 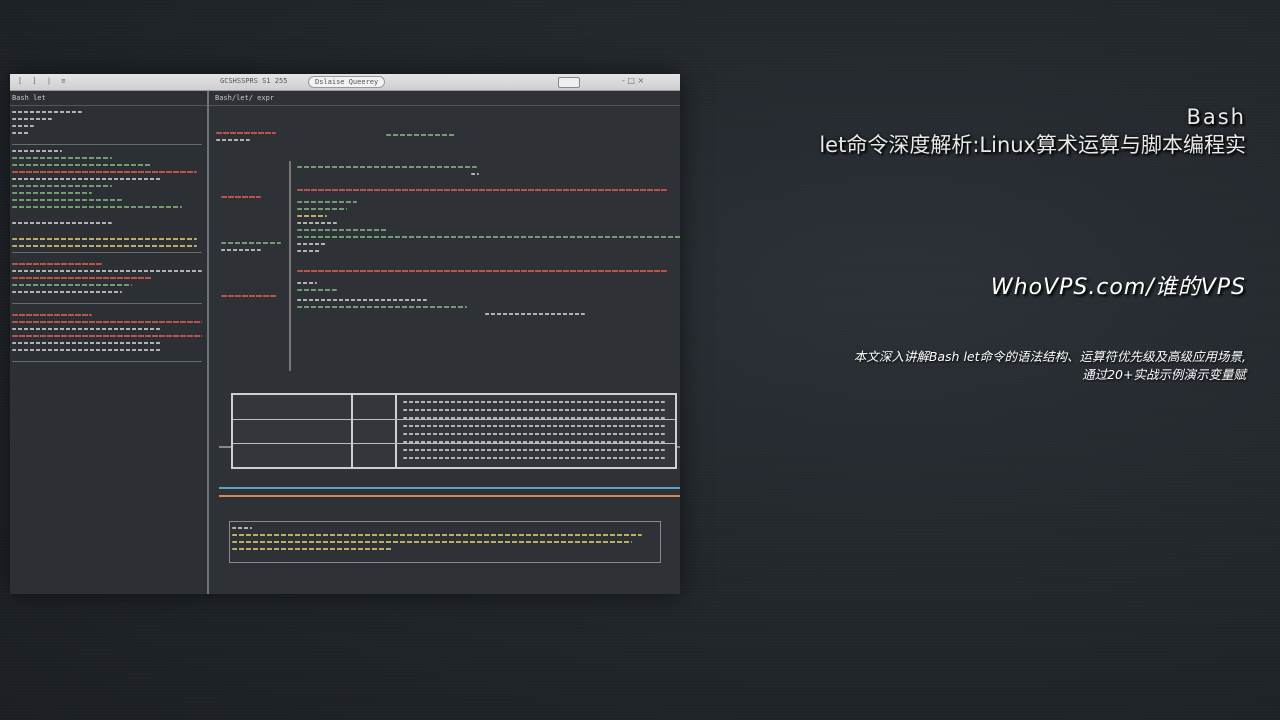 I want to click on file-sidebar: Bash let, so click(x=109, y=342).